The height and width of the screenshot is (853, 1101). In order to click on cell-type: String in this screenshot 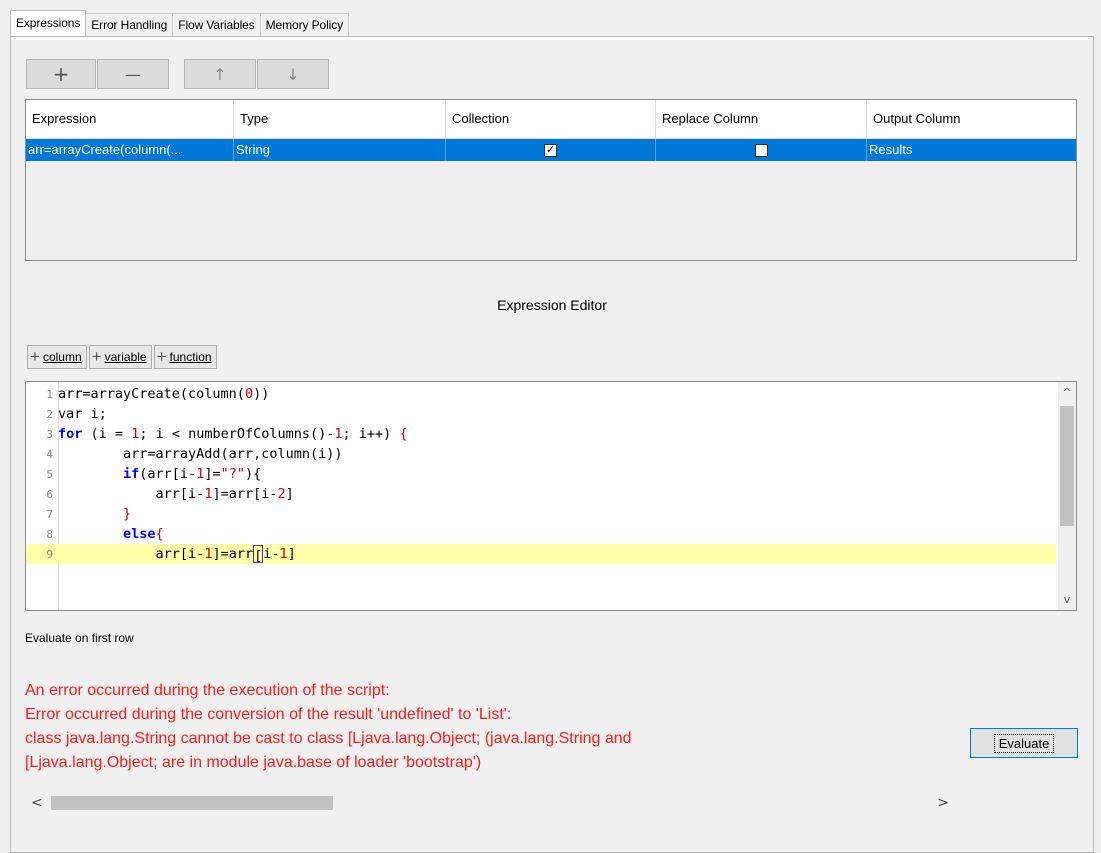, I will do `click(340, 150)`.